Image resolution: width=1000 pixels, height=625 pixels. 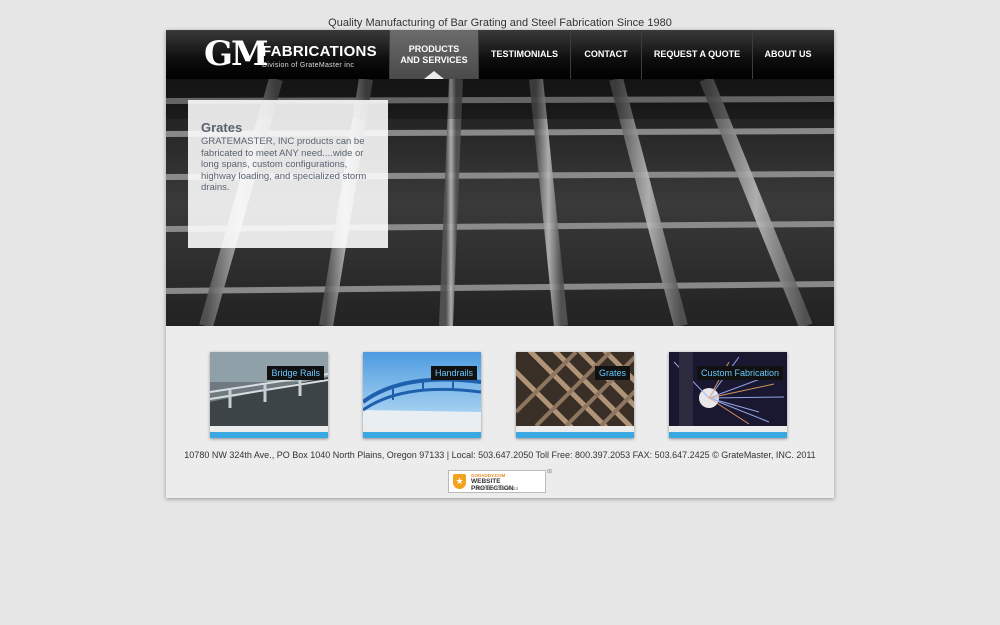 What do you see at coordinates (308, 65) in the screenshot?
I see `logo-subtitle: Division of GrateMaster inc` at bounding box center [308, 65].